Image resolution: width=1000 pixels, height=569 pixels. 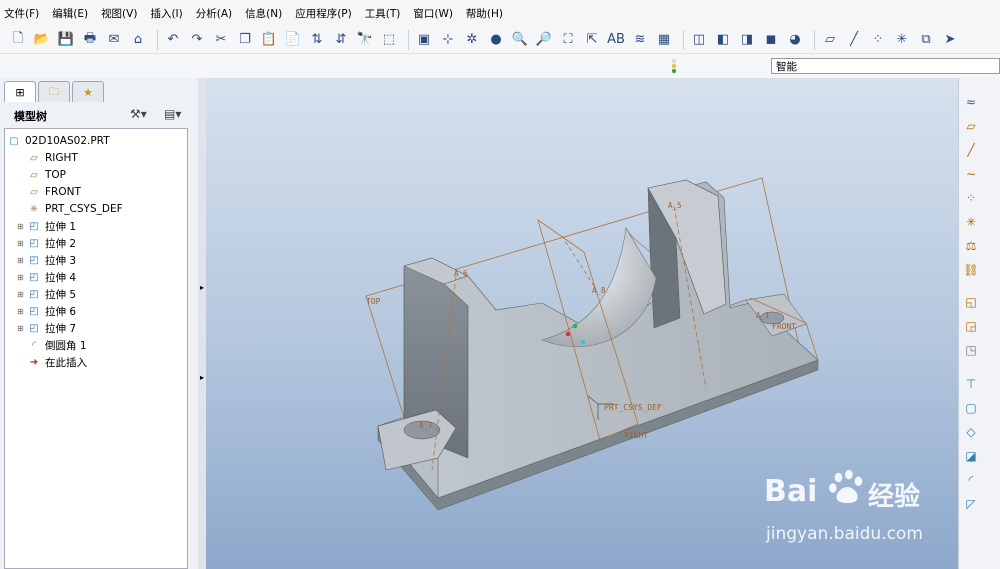 I want to click on redo-icon: ↷, so click(x=197, y=40).